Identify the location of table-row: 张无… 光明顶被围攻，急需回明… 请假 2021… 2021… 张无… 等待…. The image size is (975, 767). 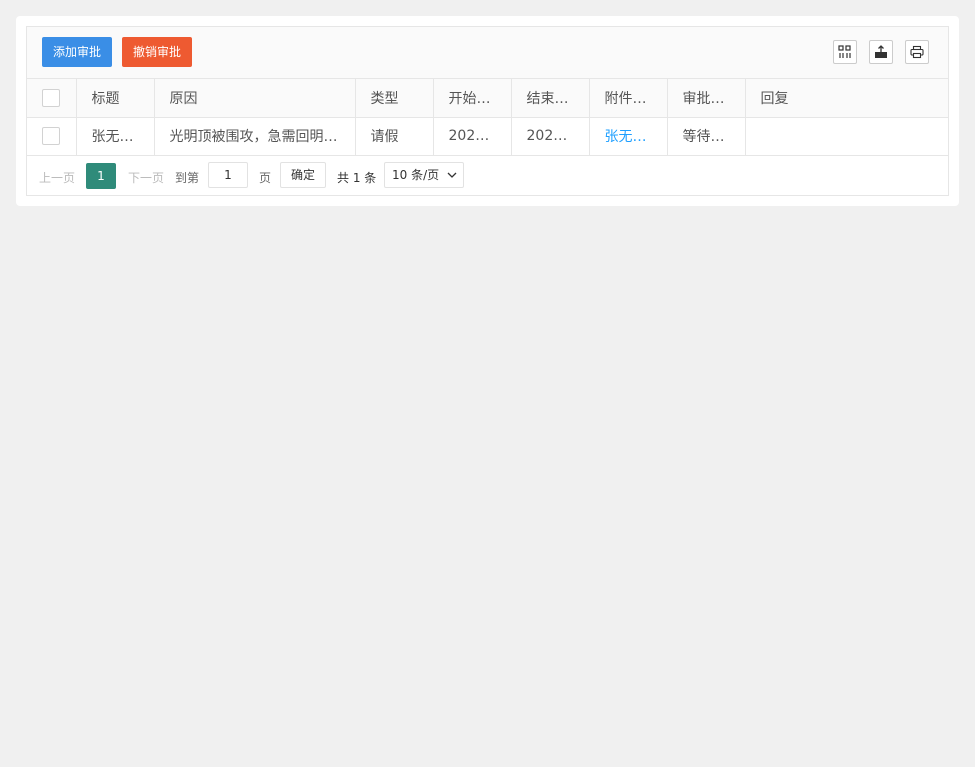
(487, 136).